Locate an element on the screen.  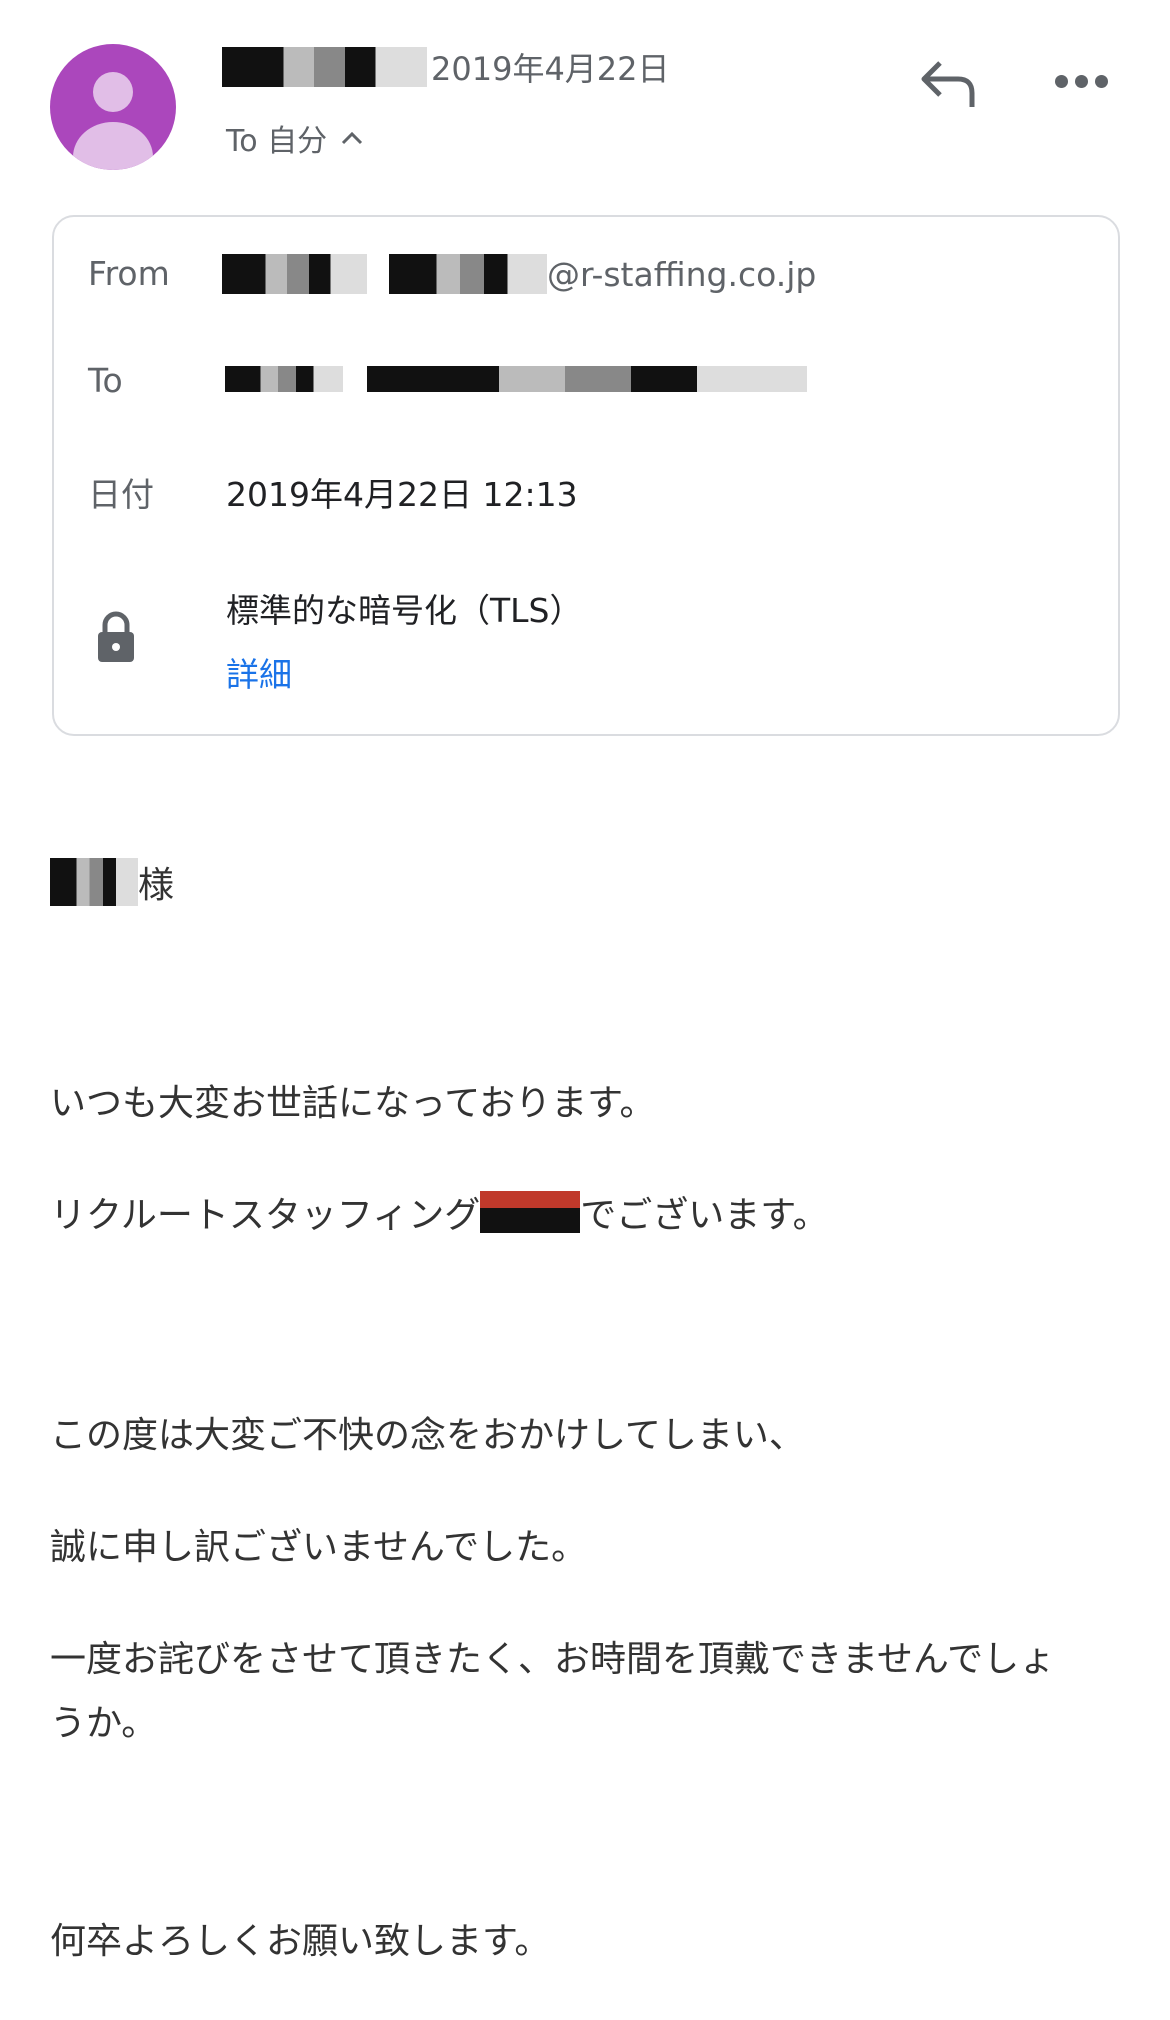
reply-icon is located at coordinates (949, 82).